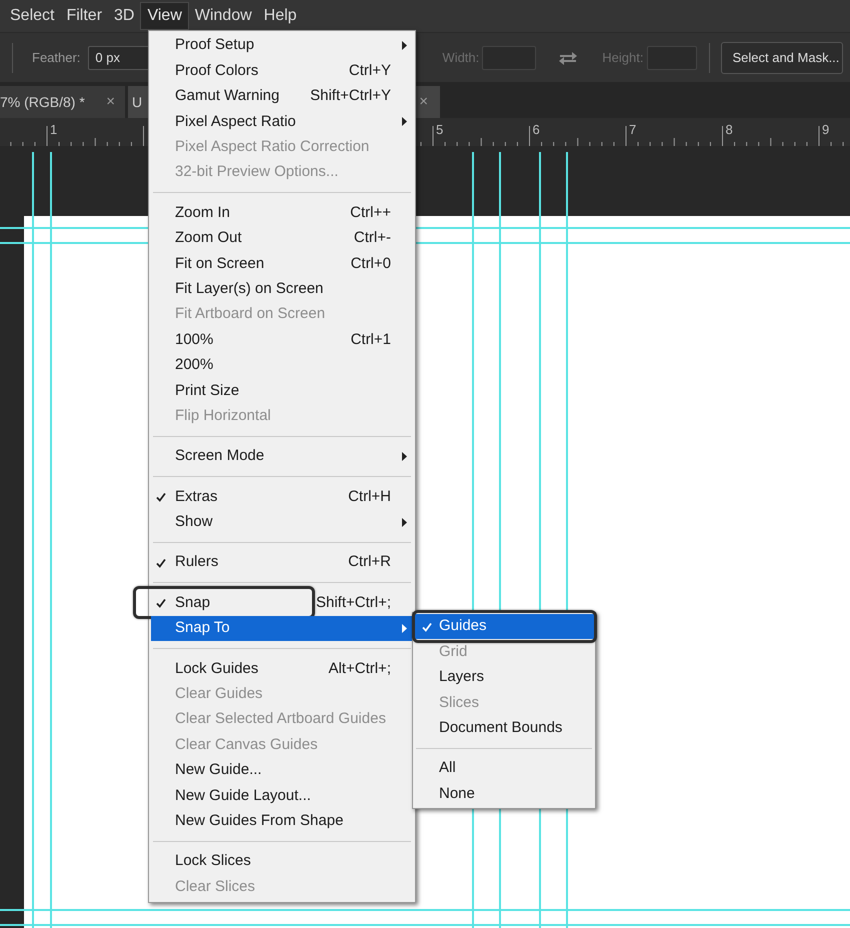 This screenshot has width=850, height=928. Describe the element at coordinates (282, 365) in the screenshot. I see `menu-item: 200%` at that location.